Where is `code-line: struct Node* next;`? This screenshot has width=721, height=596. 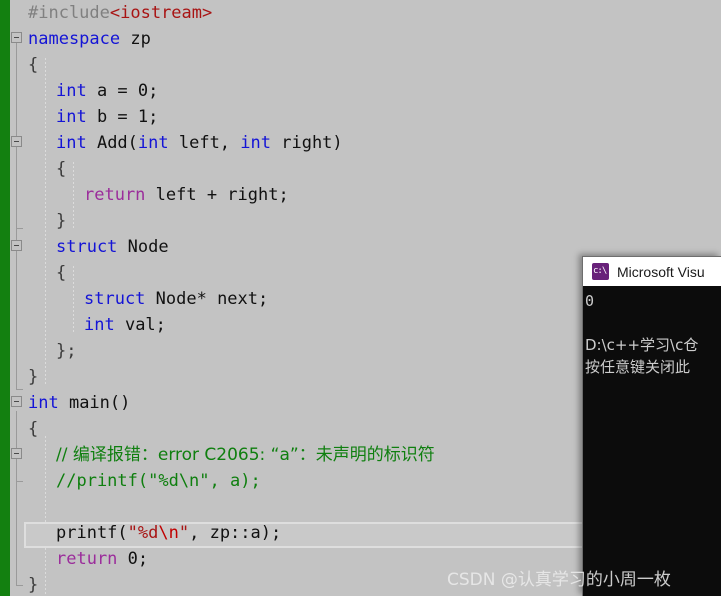 code-line: struct Node* next; is located at coordinates (176, 299).